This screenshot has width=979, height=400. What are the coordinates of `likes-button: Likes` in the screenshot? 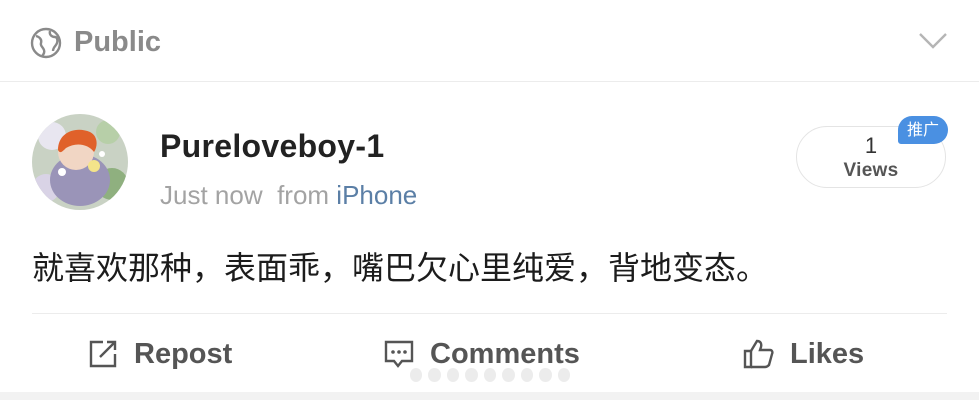 It's located at (803, 354).